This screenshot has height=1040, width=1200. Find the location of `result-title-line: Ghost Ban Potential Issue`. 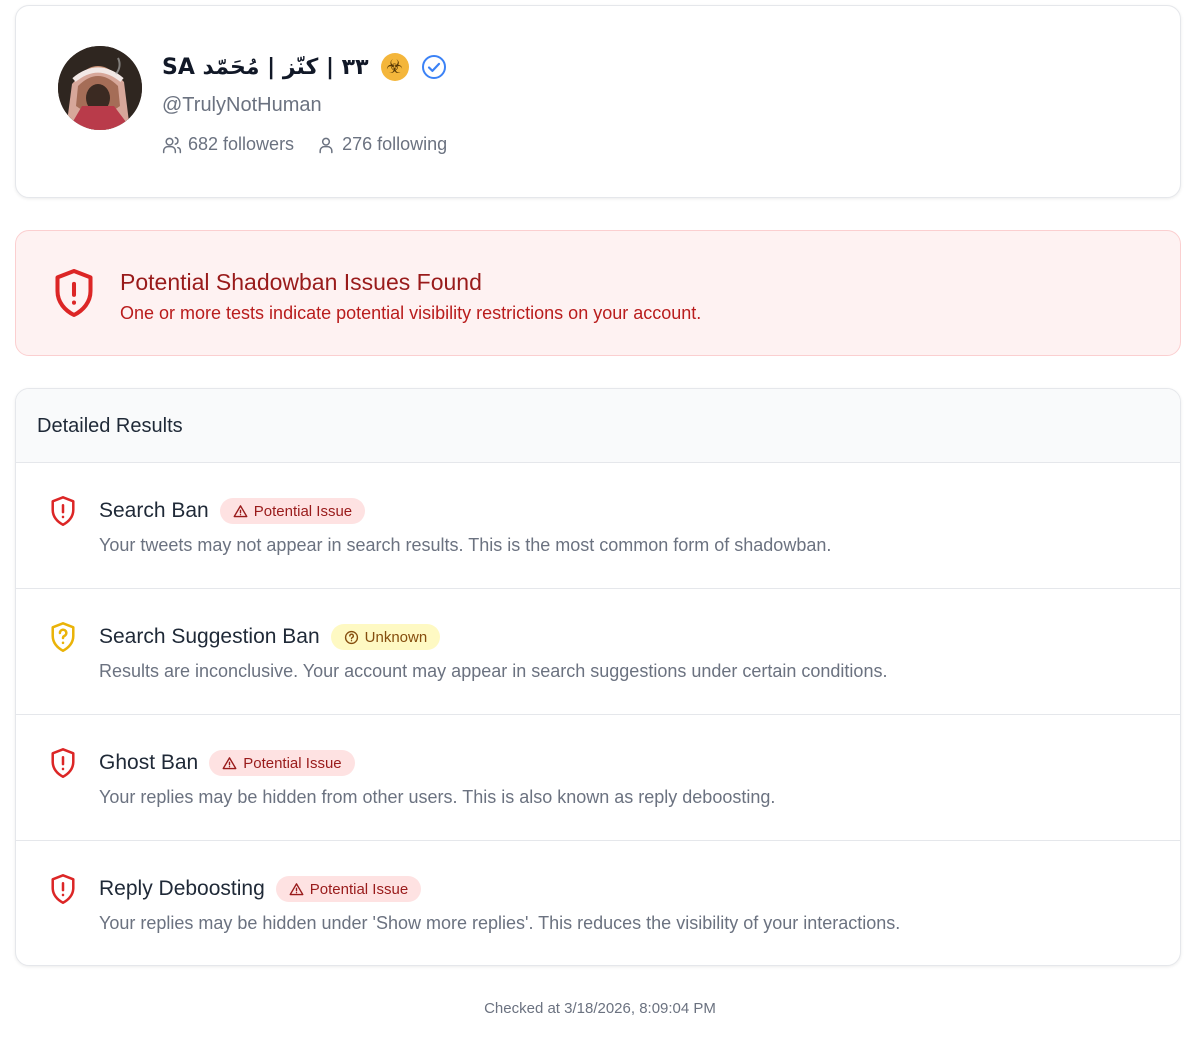

result-title-line: Ghost Ban Potential Issue is located at coordinates (227, 763).